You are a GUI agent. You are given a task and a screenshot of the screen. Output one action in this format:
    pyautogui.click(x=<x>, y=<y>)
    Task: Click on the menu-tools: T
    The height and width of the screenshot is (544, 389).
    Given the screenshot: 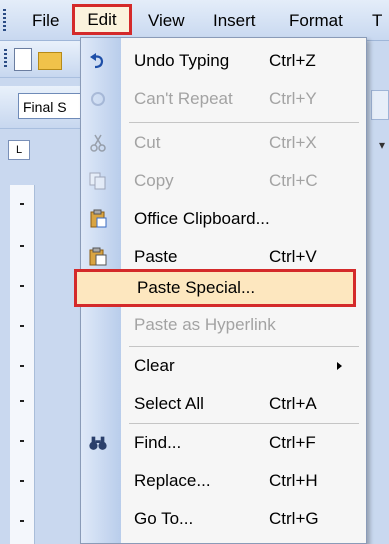 What is the action you would take?
    pyautogui.click(x=377, y=21)
    